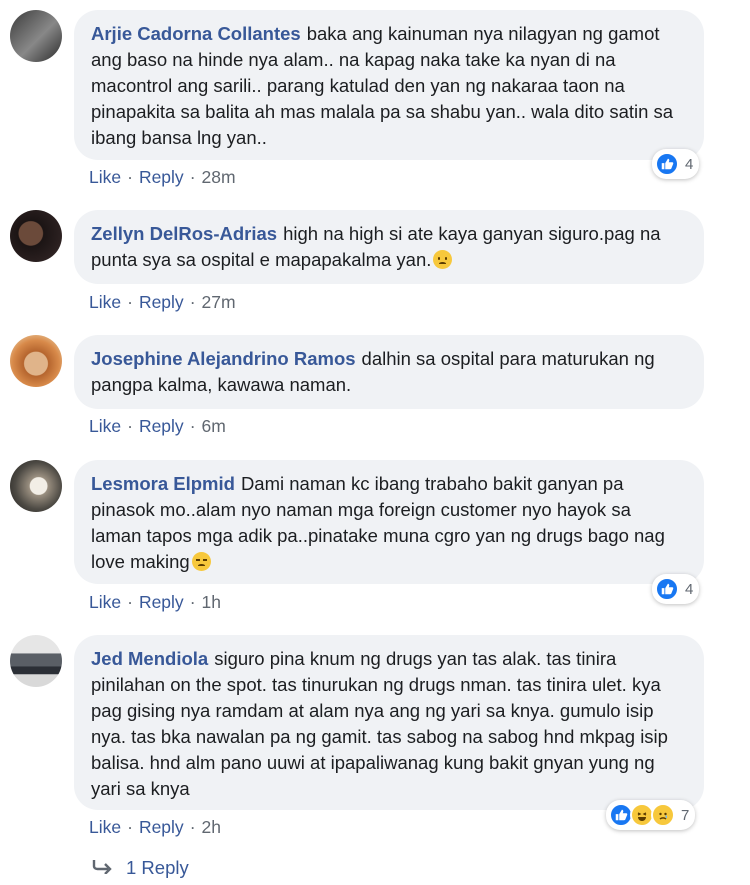  Describe the element at coordinates (663, 815) in the screenshot. I see `sad-reaction-icon` at that location.